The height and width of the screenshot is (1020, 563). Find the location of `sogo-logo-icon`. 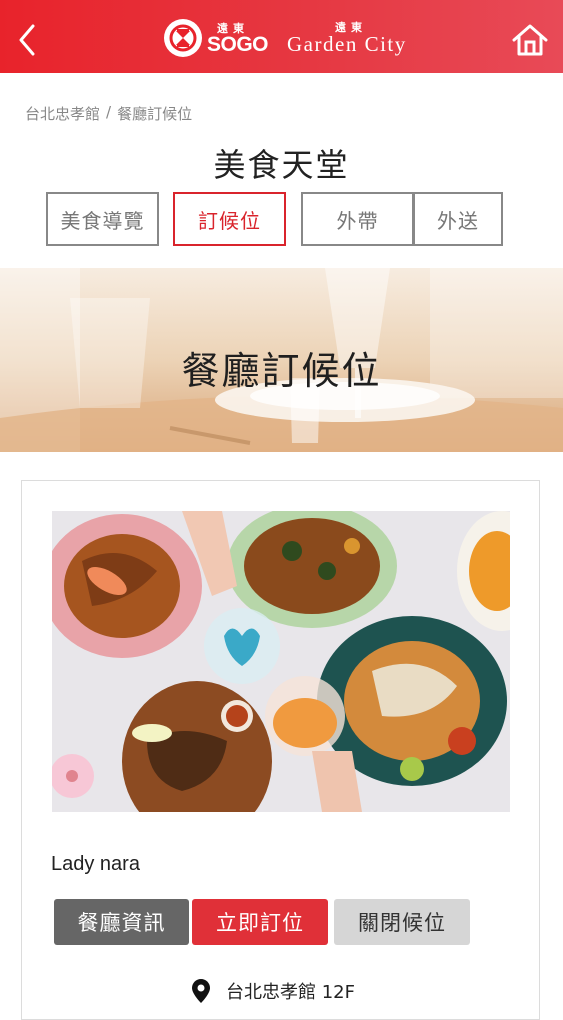

sogo-logo-icon is located at coordinates (183, 38).